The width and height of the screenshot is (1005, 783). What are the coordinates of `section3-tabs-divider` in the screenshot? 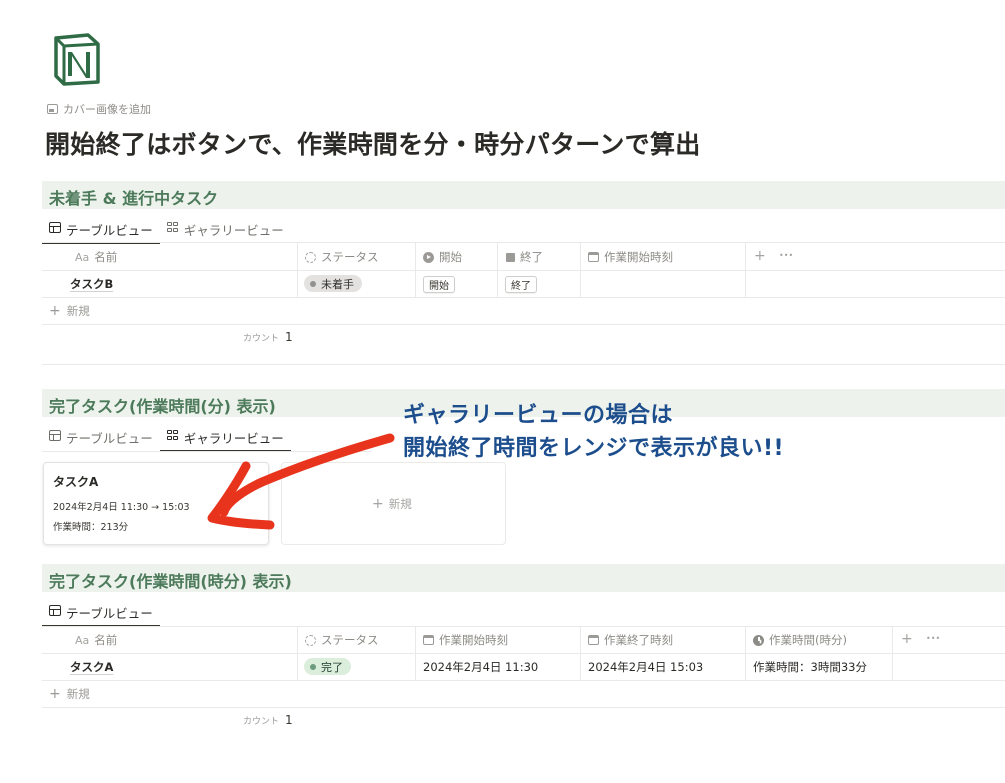 It's located at (523, 626).